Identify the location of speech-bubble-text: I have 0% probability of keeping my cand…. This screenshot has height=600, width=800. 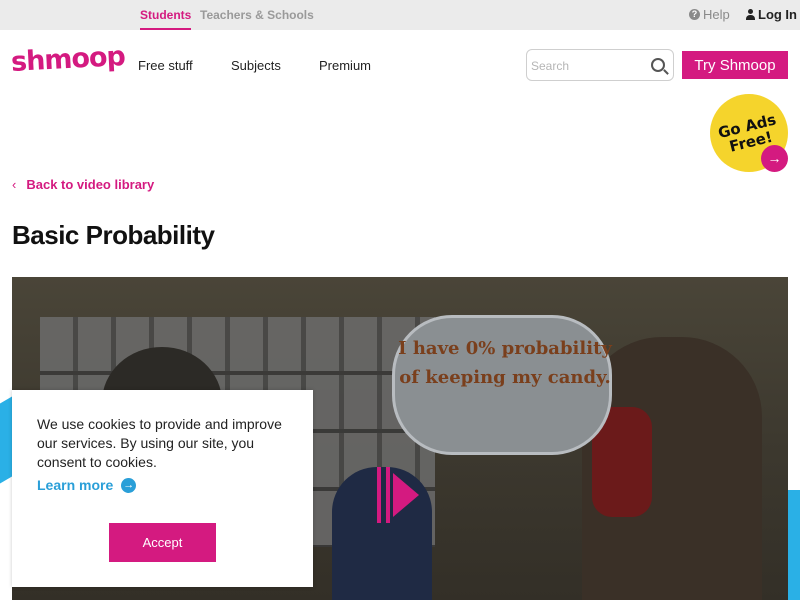
(505, 363).